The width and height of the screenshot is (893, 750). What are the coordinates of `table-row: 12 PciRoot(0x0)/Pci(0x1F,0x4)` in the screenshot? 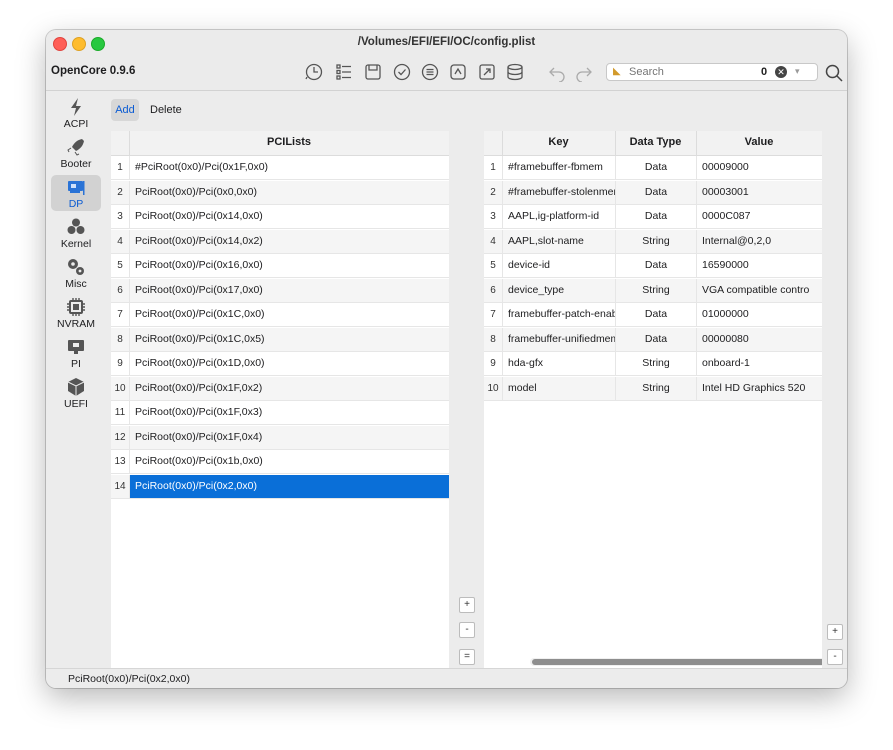 It's located at (280, 437).